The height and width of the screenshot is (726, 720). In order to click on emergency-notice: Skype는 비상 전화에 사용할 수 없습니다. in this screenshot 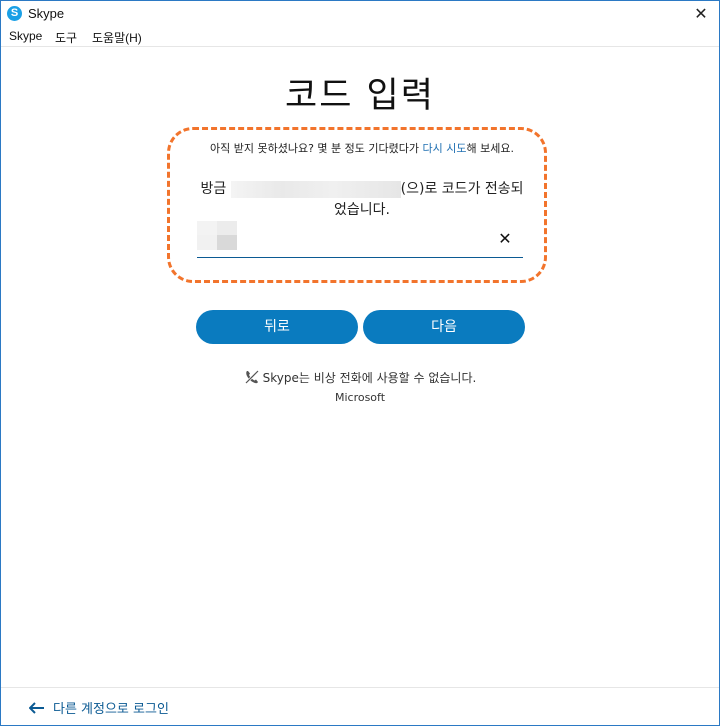, I will do `click(360, 377)`.